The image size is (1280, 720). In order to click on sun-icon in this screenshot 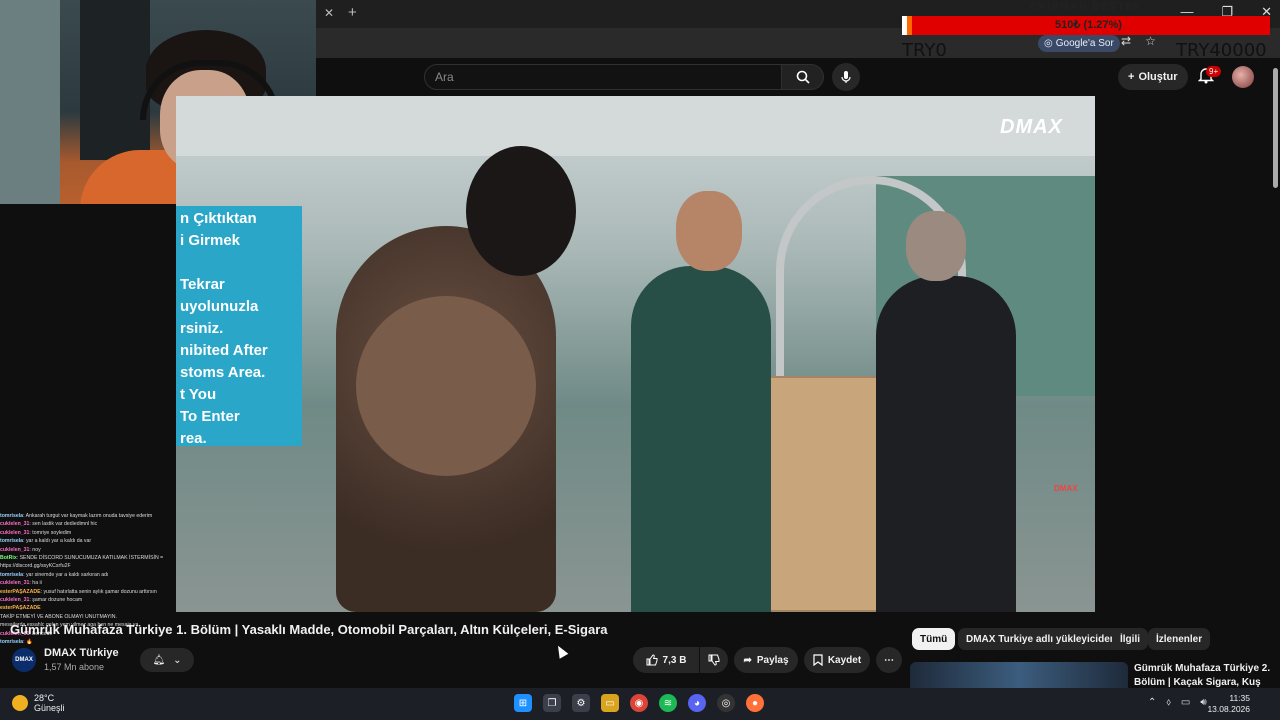, I will do `click(20, 703)`.